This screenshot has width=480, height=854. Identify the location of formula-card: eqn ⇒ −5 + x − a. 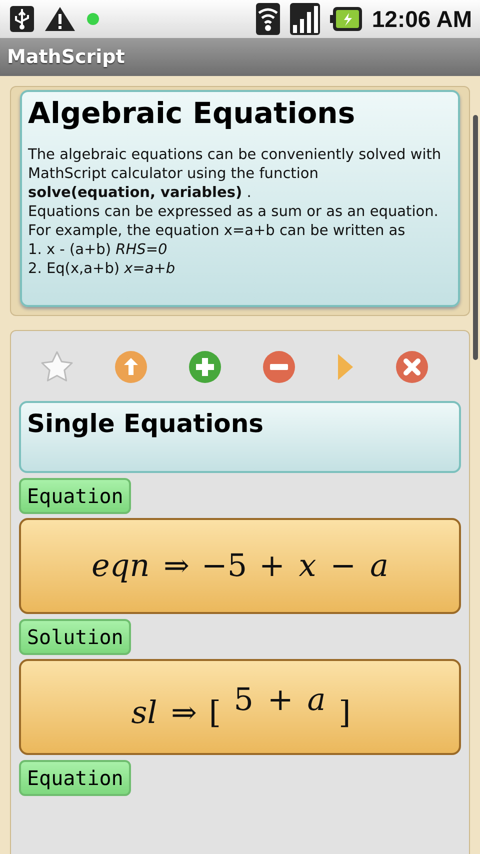
(240, 566).